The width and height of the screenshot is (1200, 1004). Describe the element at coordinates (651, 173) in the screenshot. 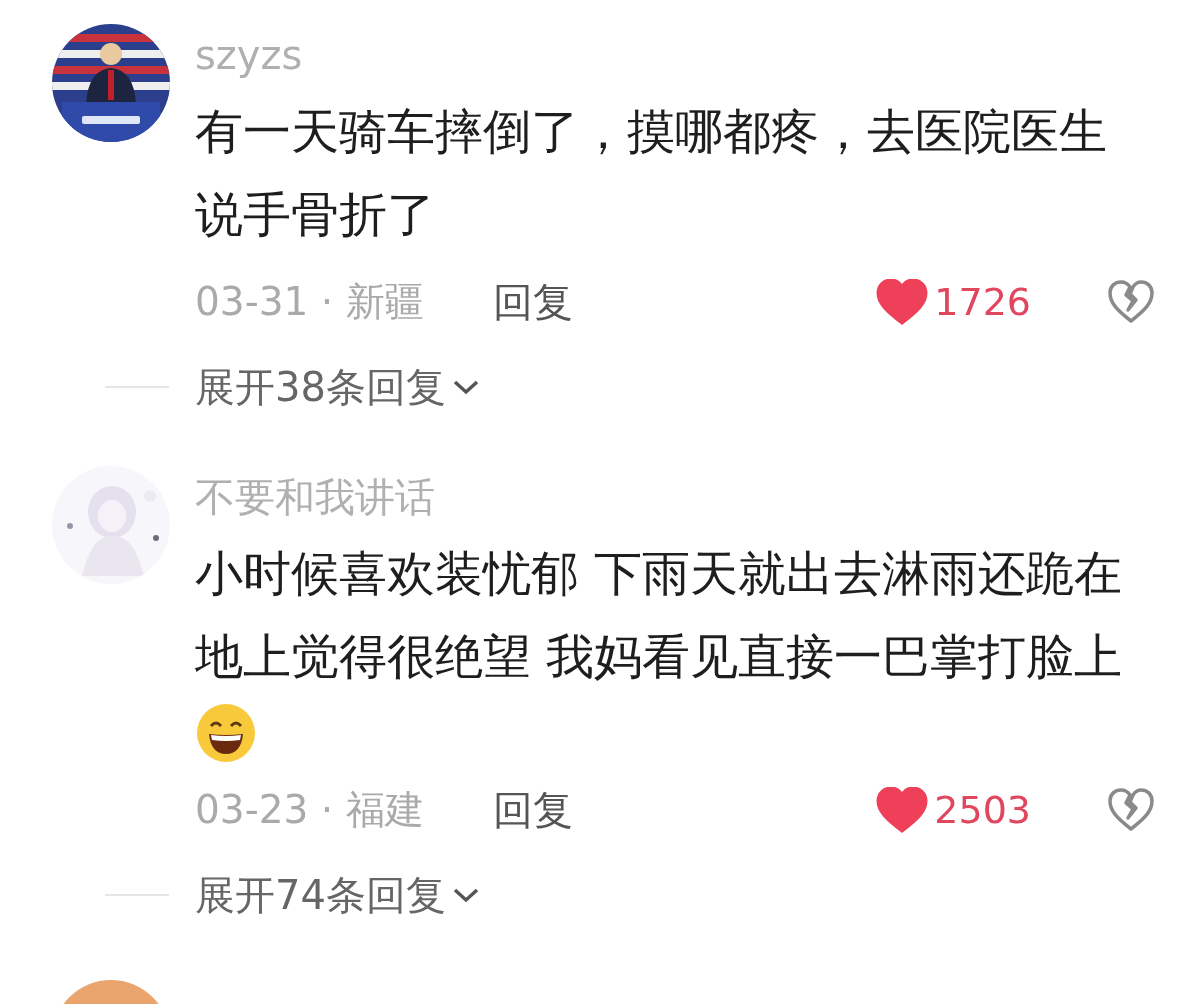

I see `comment-text: 有一天骑车摔倒了，摸哪都疼，去医院医生说手骨折了` at that location.